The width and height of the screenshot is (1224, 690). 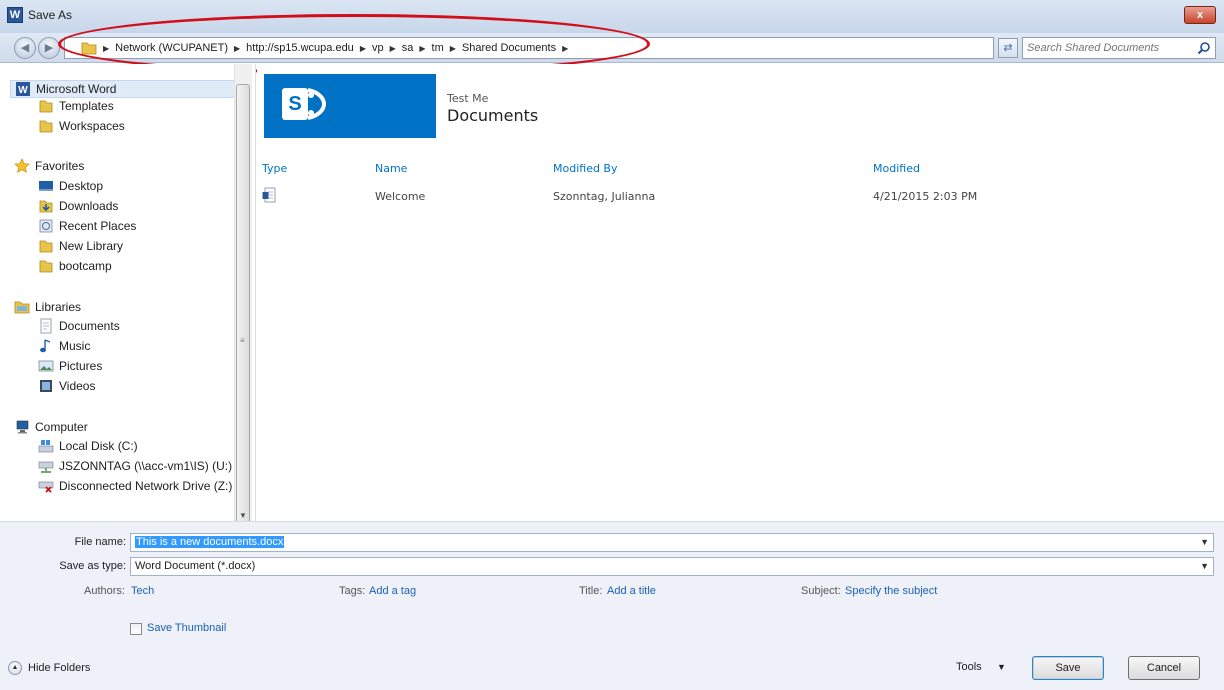 I want to click on title-bar: W Save As x, so click(x=612, y=16).